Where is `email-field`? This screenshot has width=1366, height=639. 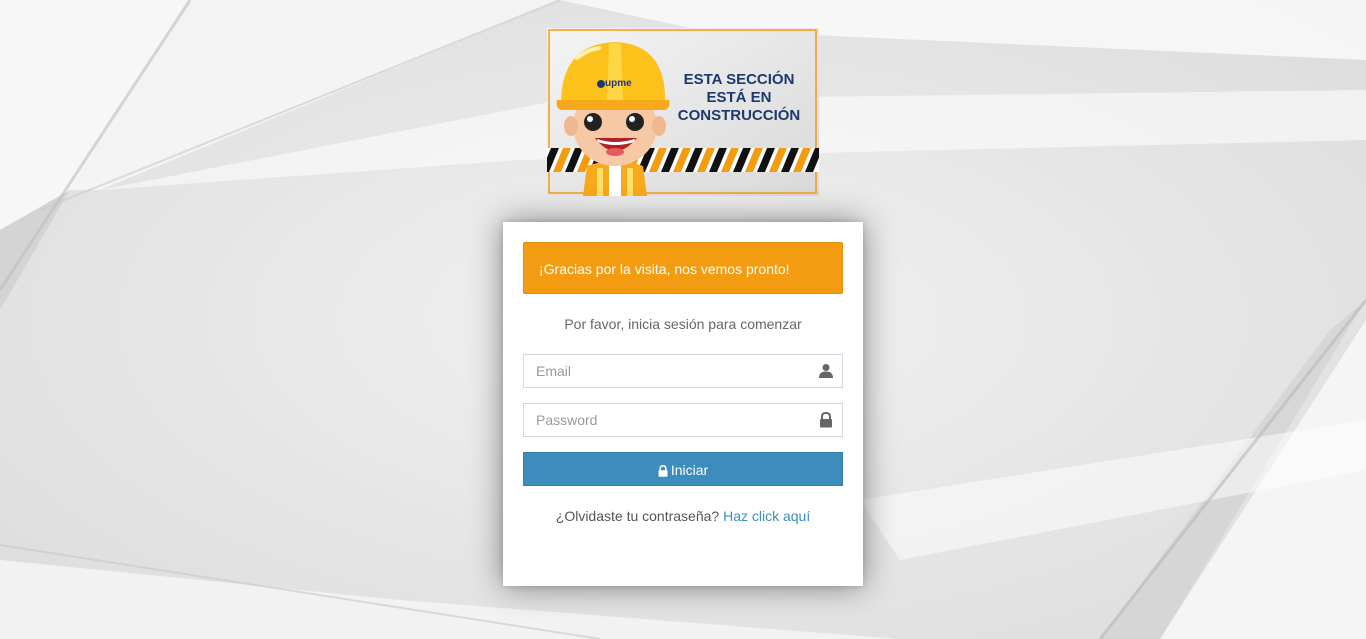 email-field is located at coordinates (683, 371).